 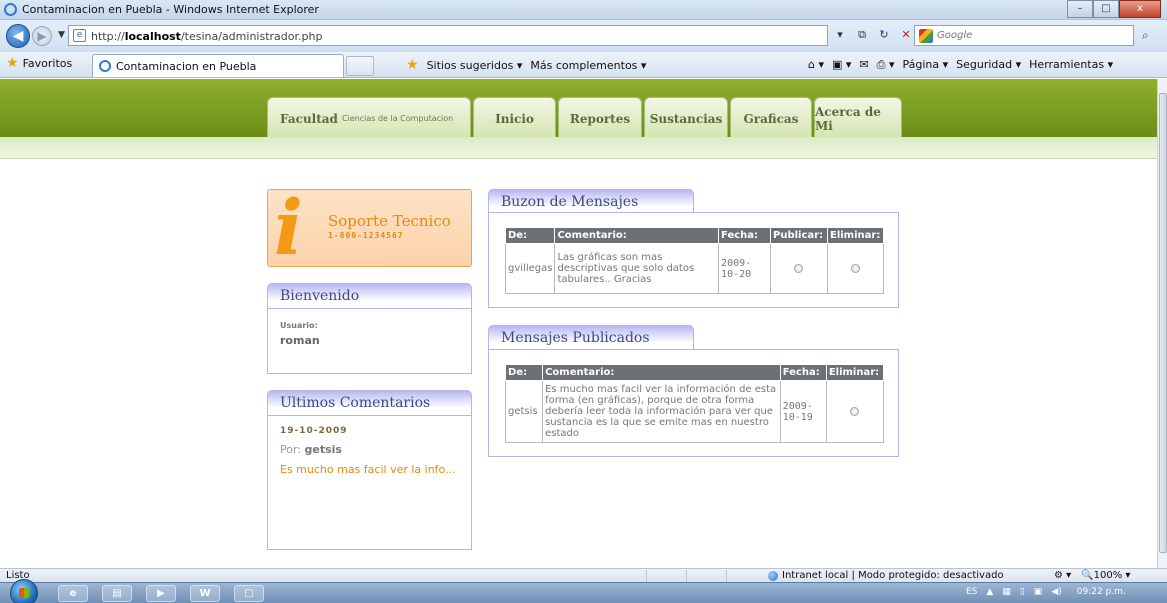 I want to click on nav-reportes: Reportes, so click(x=600, y=117).